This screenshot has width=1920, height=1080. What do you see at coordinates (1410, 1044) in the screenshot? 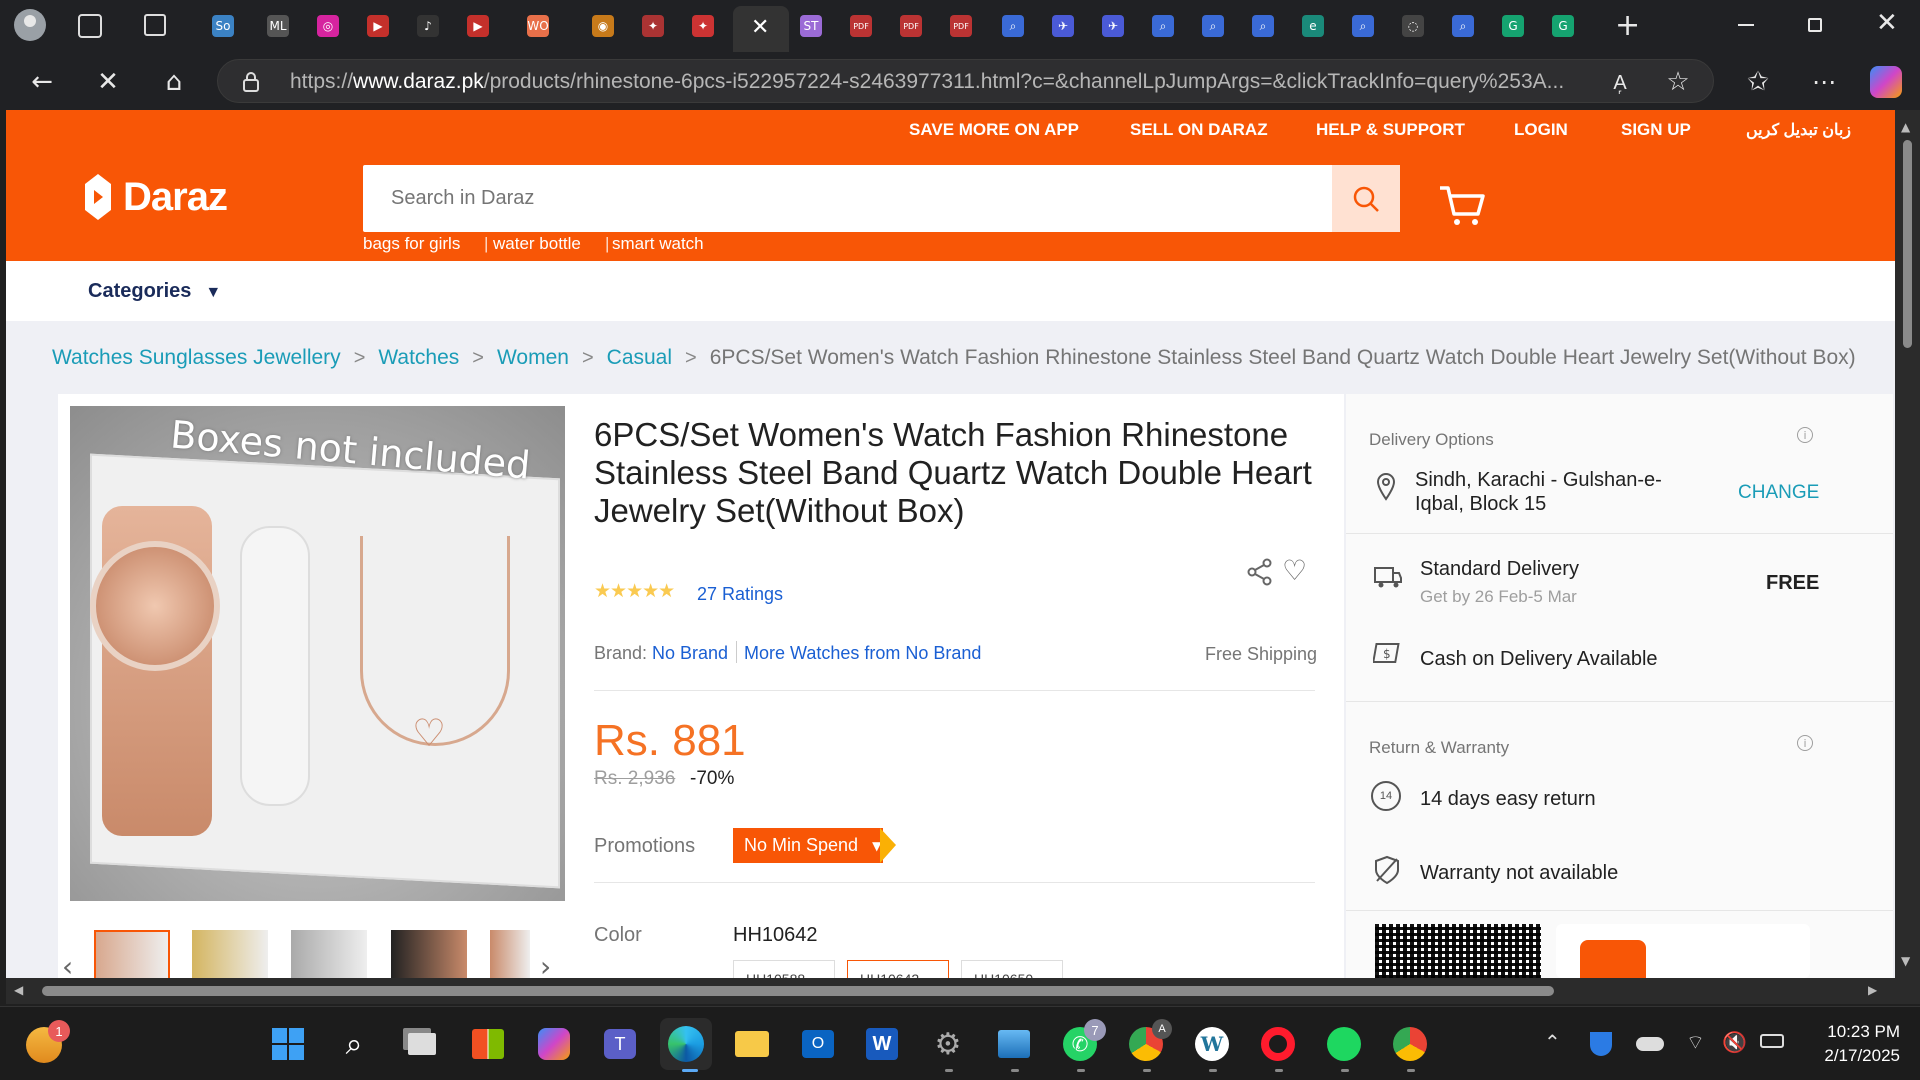
I see `chrome-icon` at bounding box center [1410, 1044].